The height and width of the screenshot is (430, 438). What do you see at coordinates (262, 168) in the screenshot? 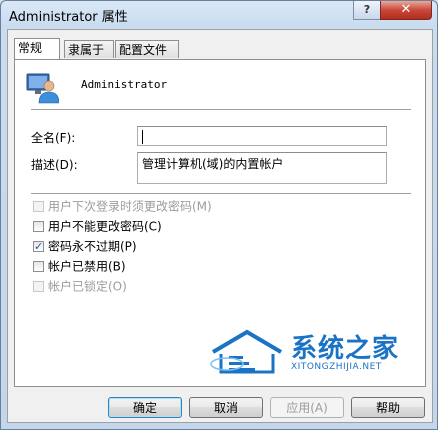
I see `description-input: 管理计算机(域)的内置帐户` at bounding box center [262, 168].